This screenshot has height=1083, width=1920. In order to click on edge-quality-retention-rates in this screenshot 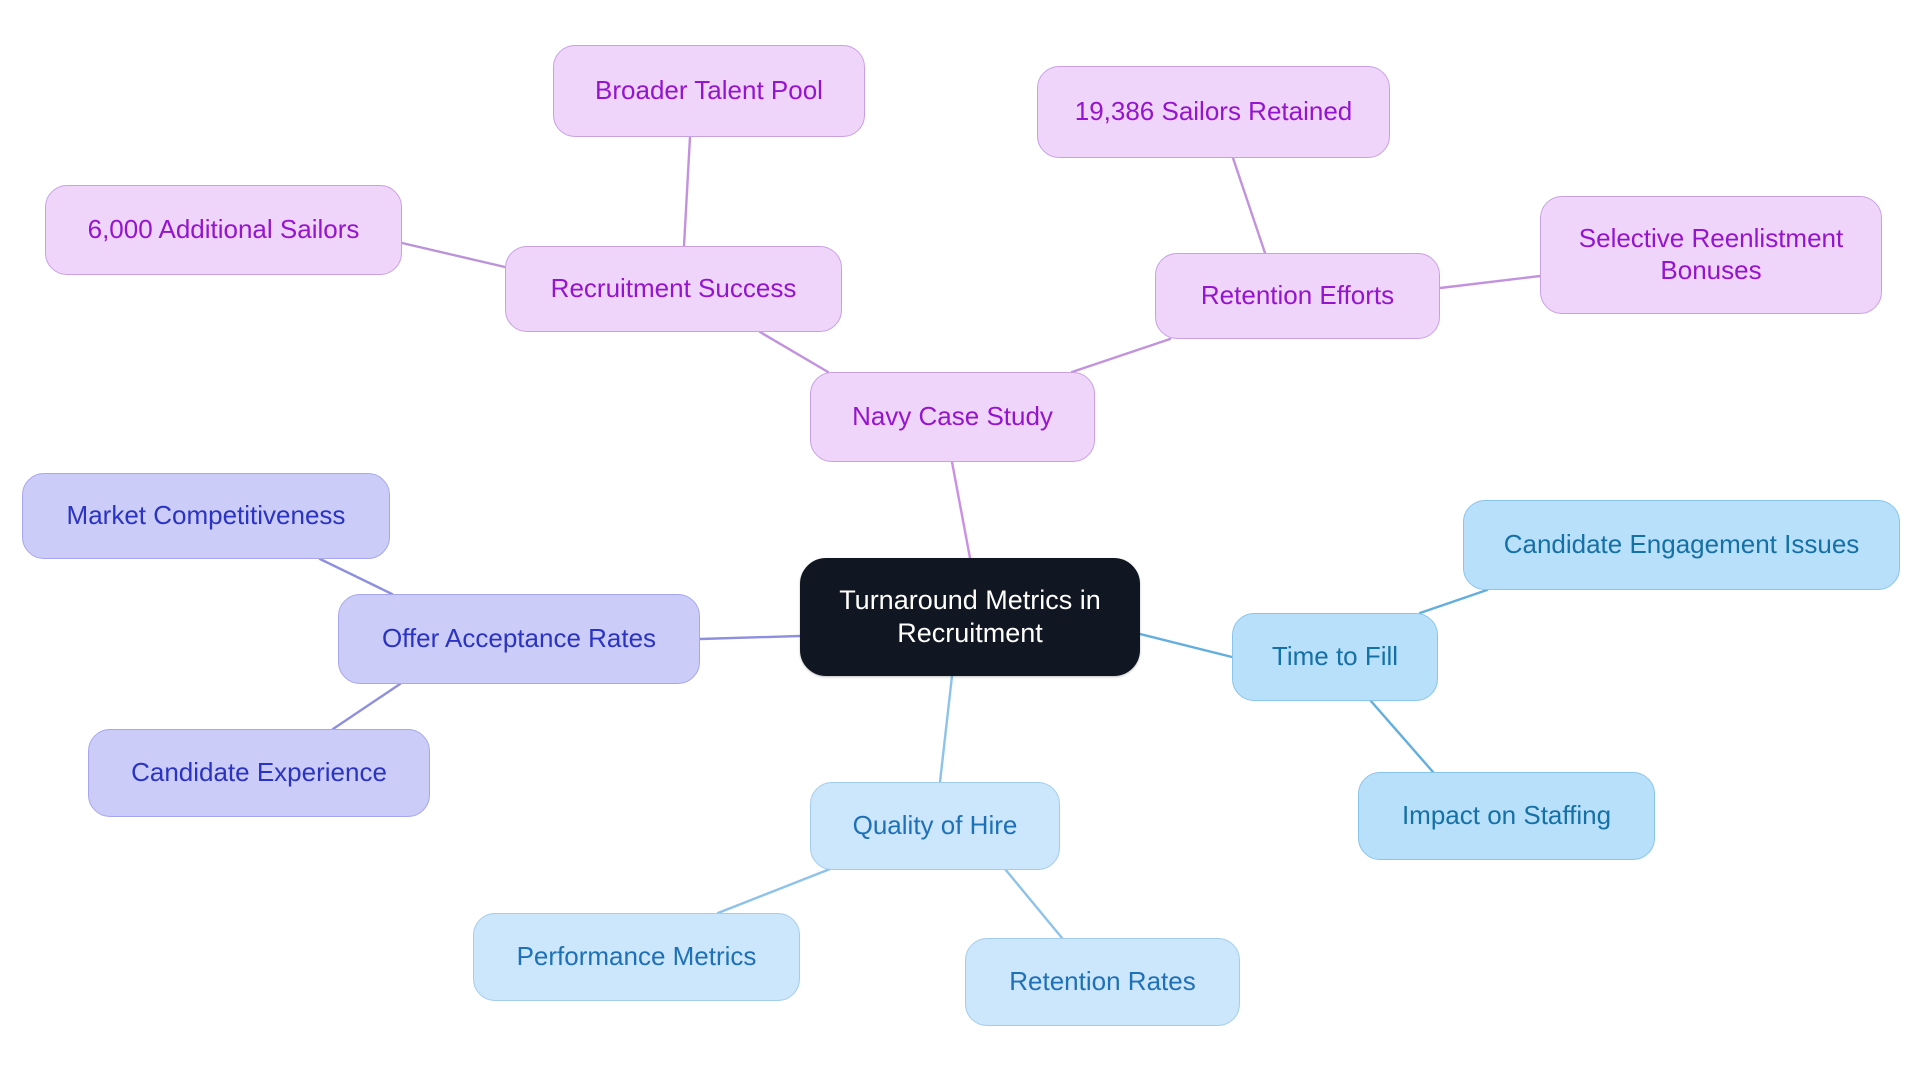, I will do `click(1033, 903)`.